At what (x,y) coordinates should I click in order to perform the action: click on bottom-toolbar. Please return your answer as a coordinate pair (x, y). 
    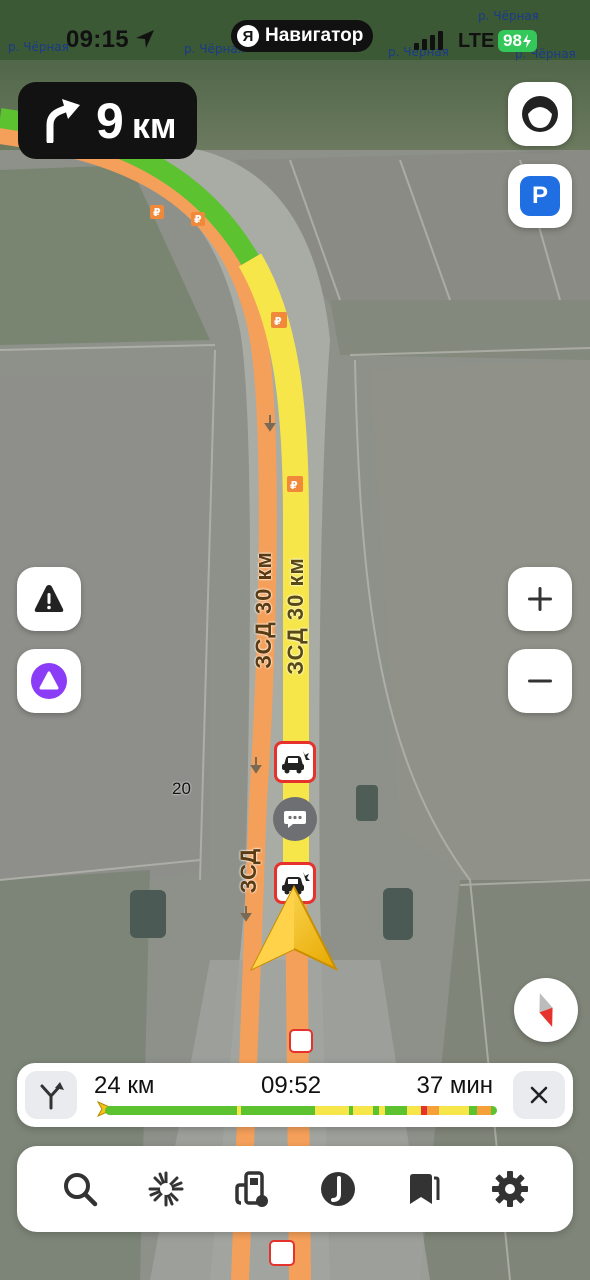
    Looking at the image, I should click on (295, 1189).